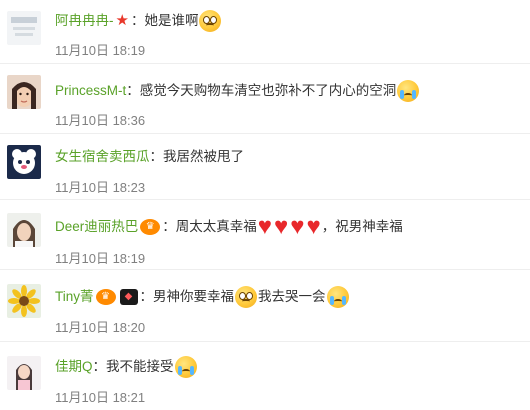 The image size is (530, 410). What do you see at coordinates (216, 226) in the screenshot?
I see `comment-text: 周太太真幸福` at bounding box center [216, 226].